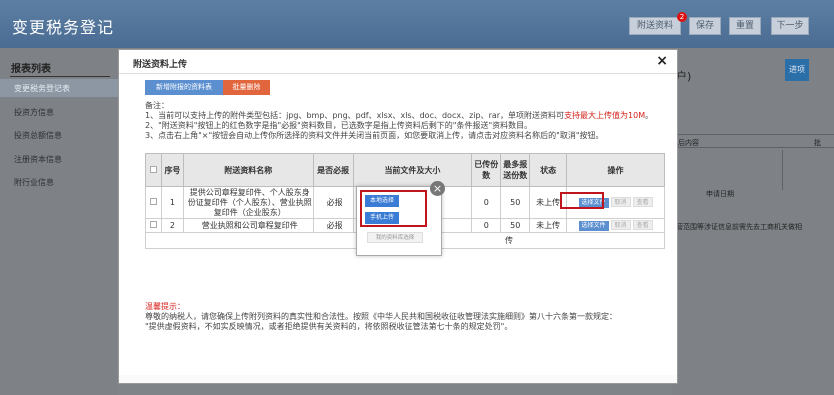 This screenshot has height=395, width=834. What do you see at coordinates (184, 87) in the screenshot?
I see `add-attachment-button: 新增附报的资料表` at bounding box center [184, 87].